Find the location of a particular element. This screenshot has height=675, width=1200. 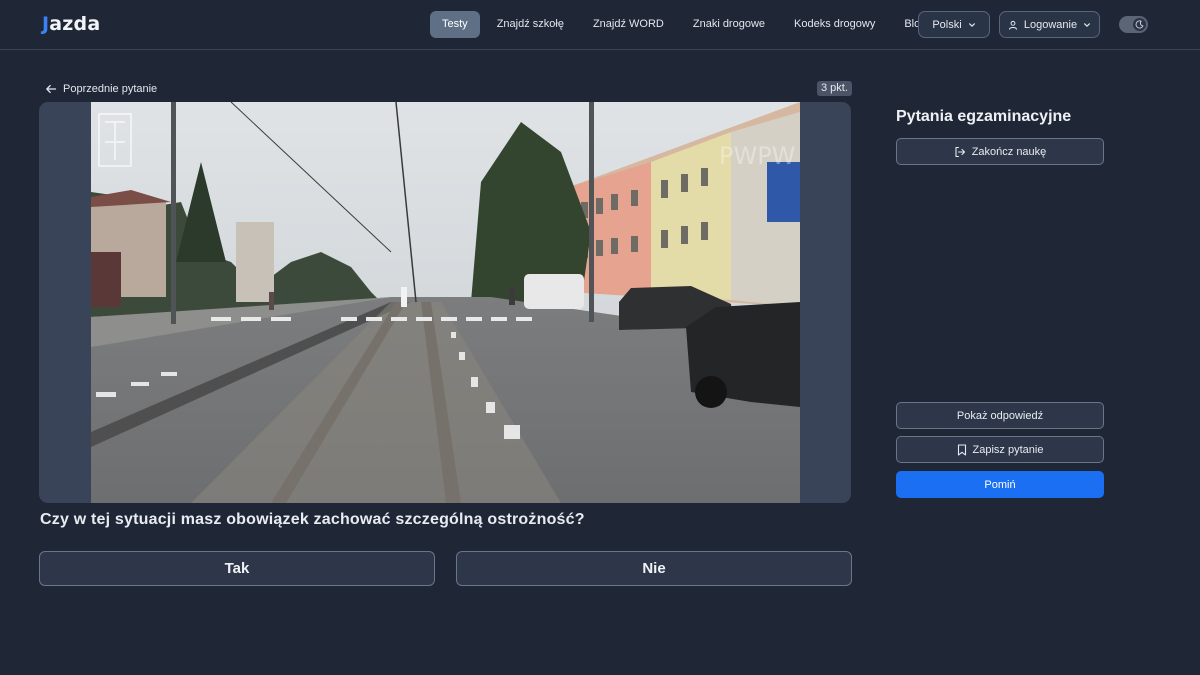

answer-yes-button: Tak is located at coordinates (237, 568).